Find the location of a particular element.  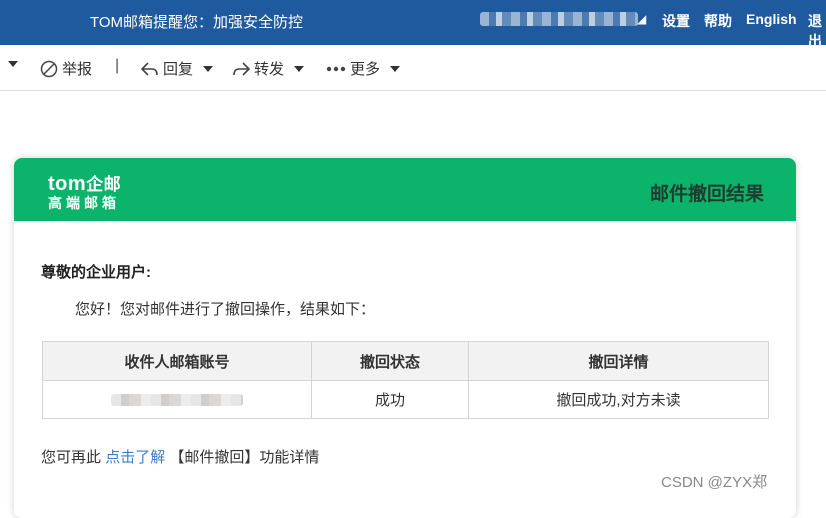

help-link: 帮助 is located at coordinates (718, 21).